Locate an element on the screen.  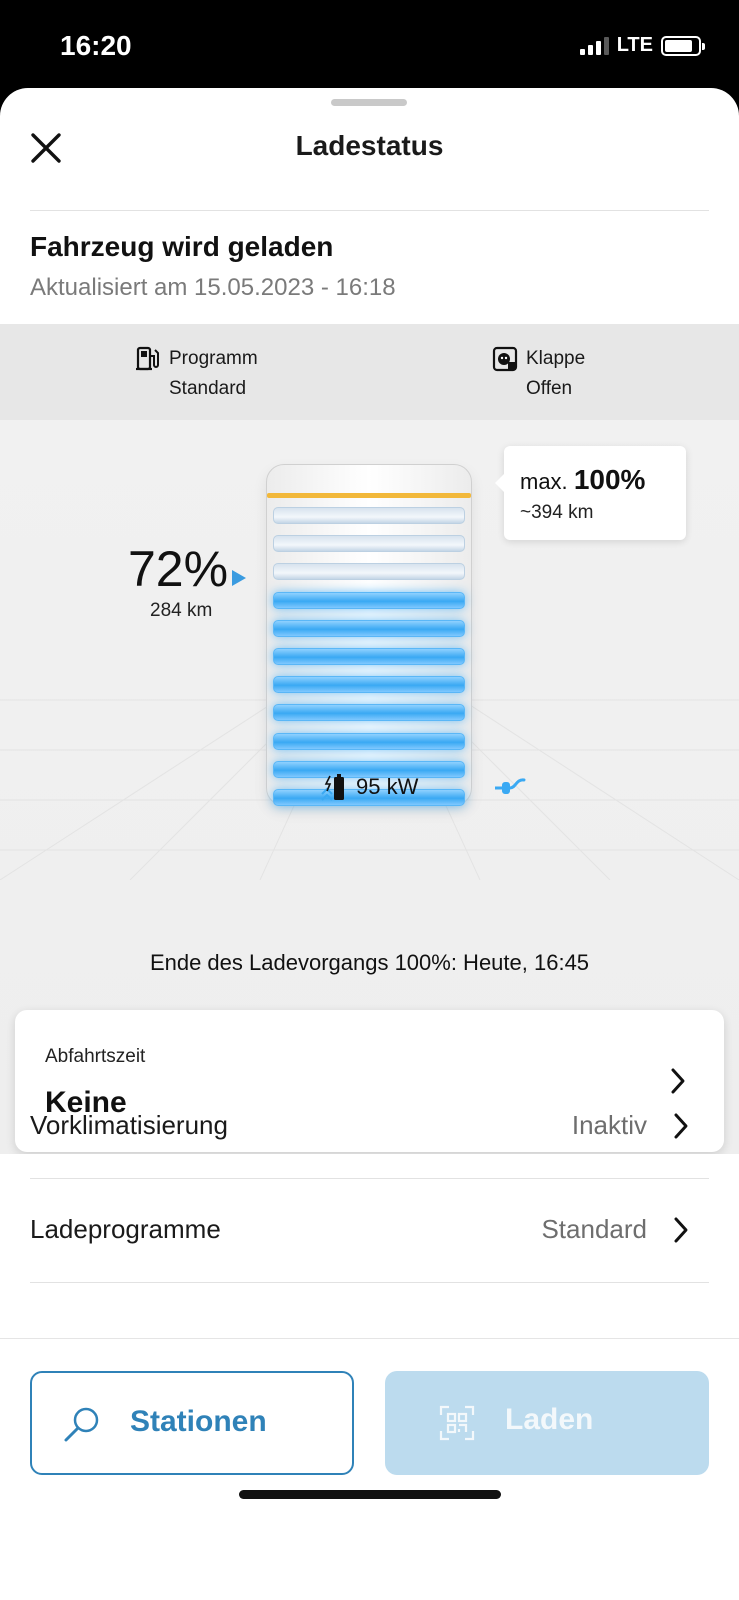
charging-end-time: Ende des Ladevorgangs 100%: Heute, 16:45 is located at coordinates (369, 962).